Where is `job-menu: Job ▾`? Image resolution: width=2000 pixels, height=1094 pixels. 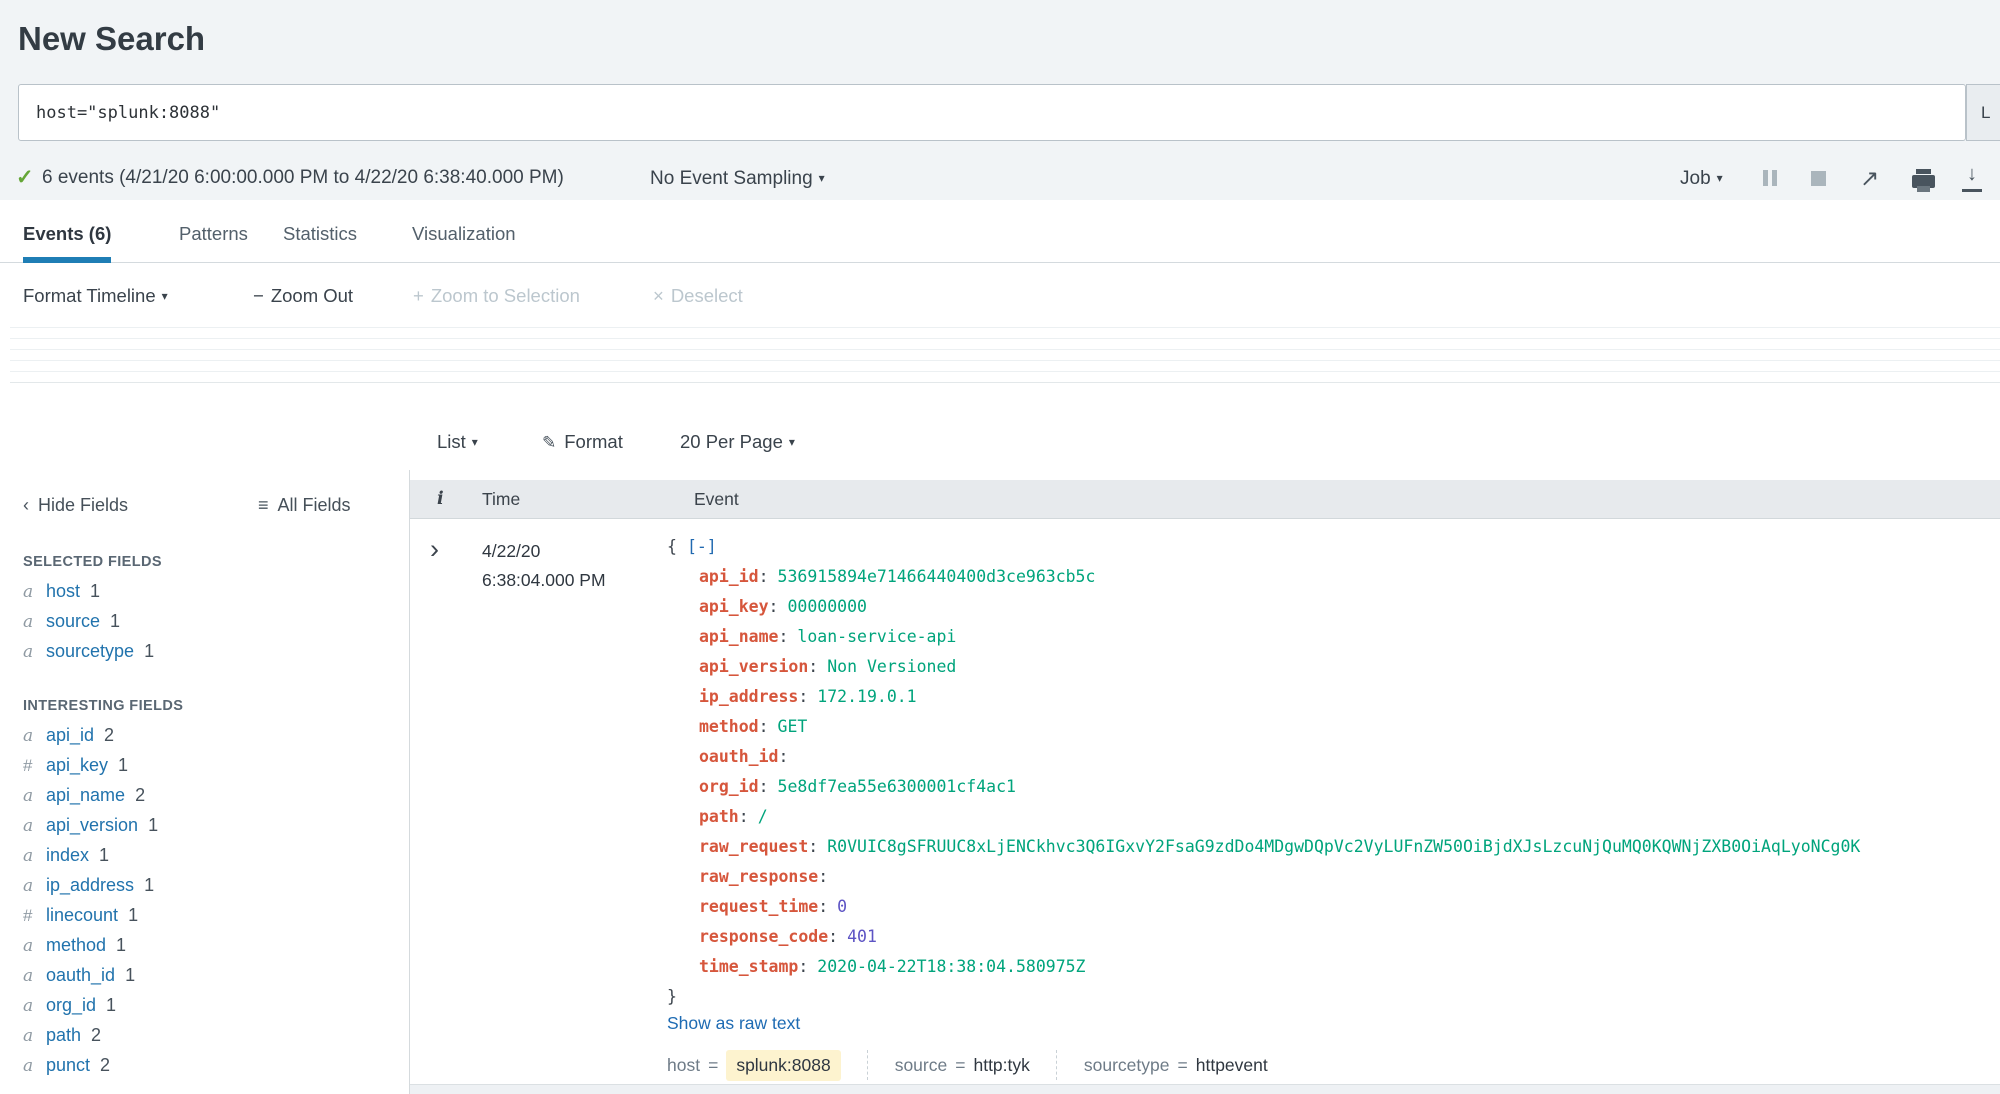
job-menu: Job ▾ is located at coordinates (1701, 178).